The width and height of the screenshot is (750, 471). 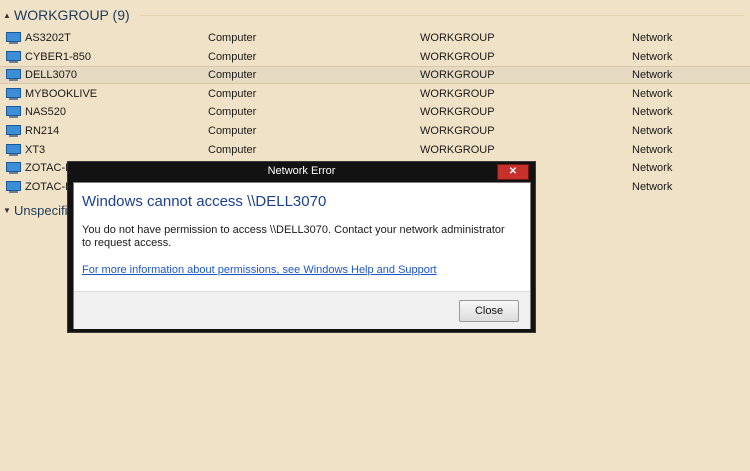 I want to click on item-name: NAS520, so click(x=45, y=112).